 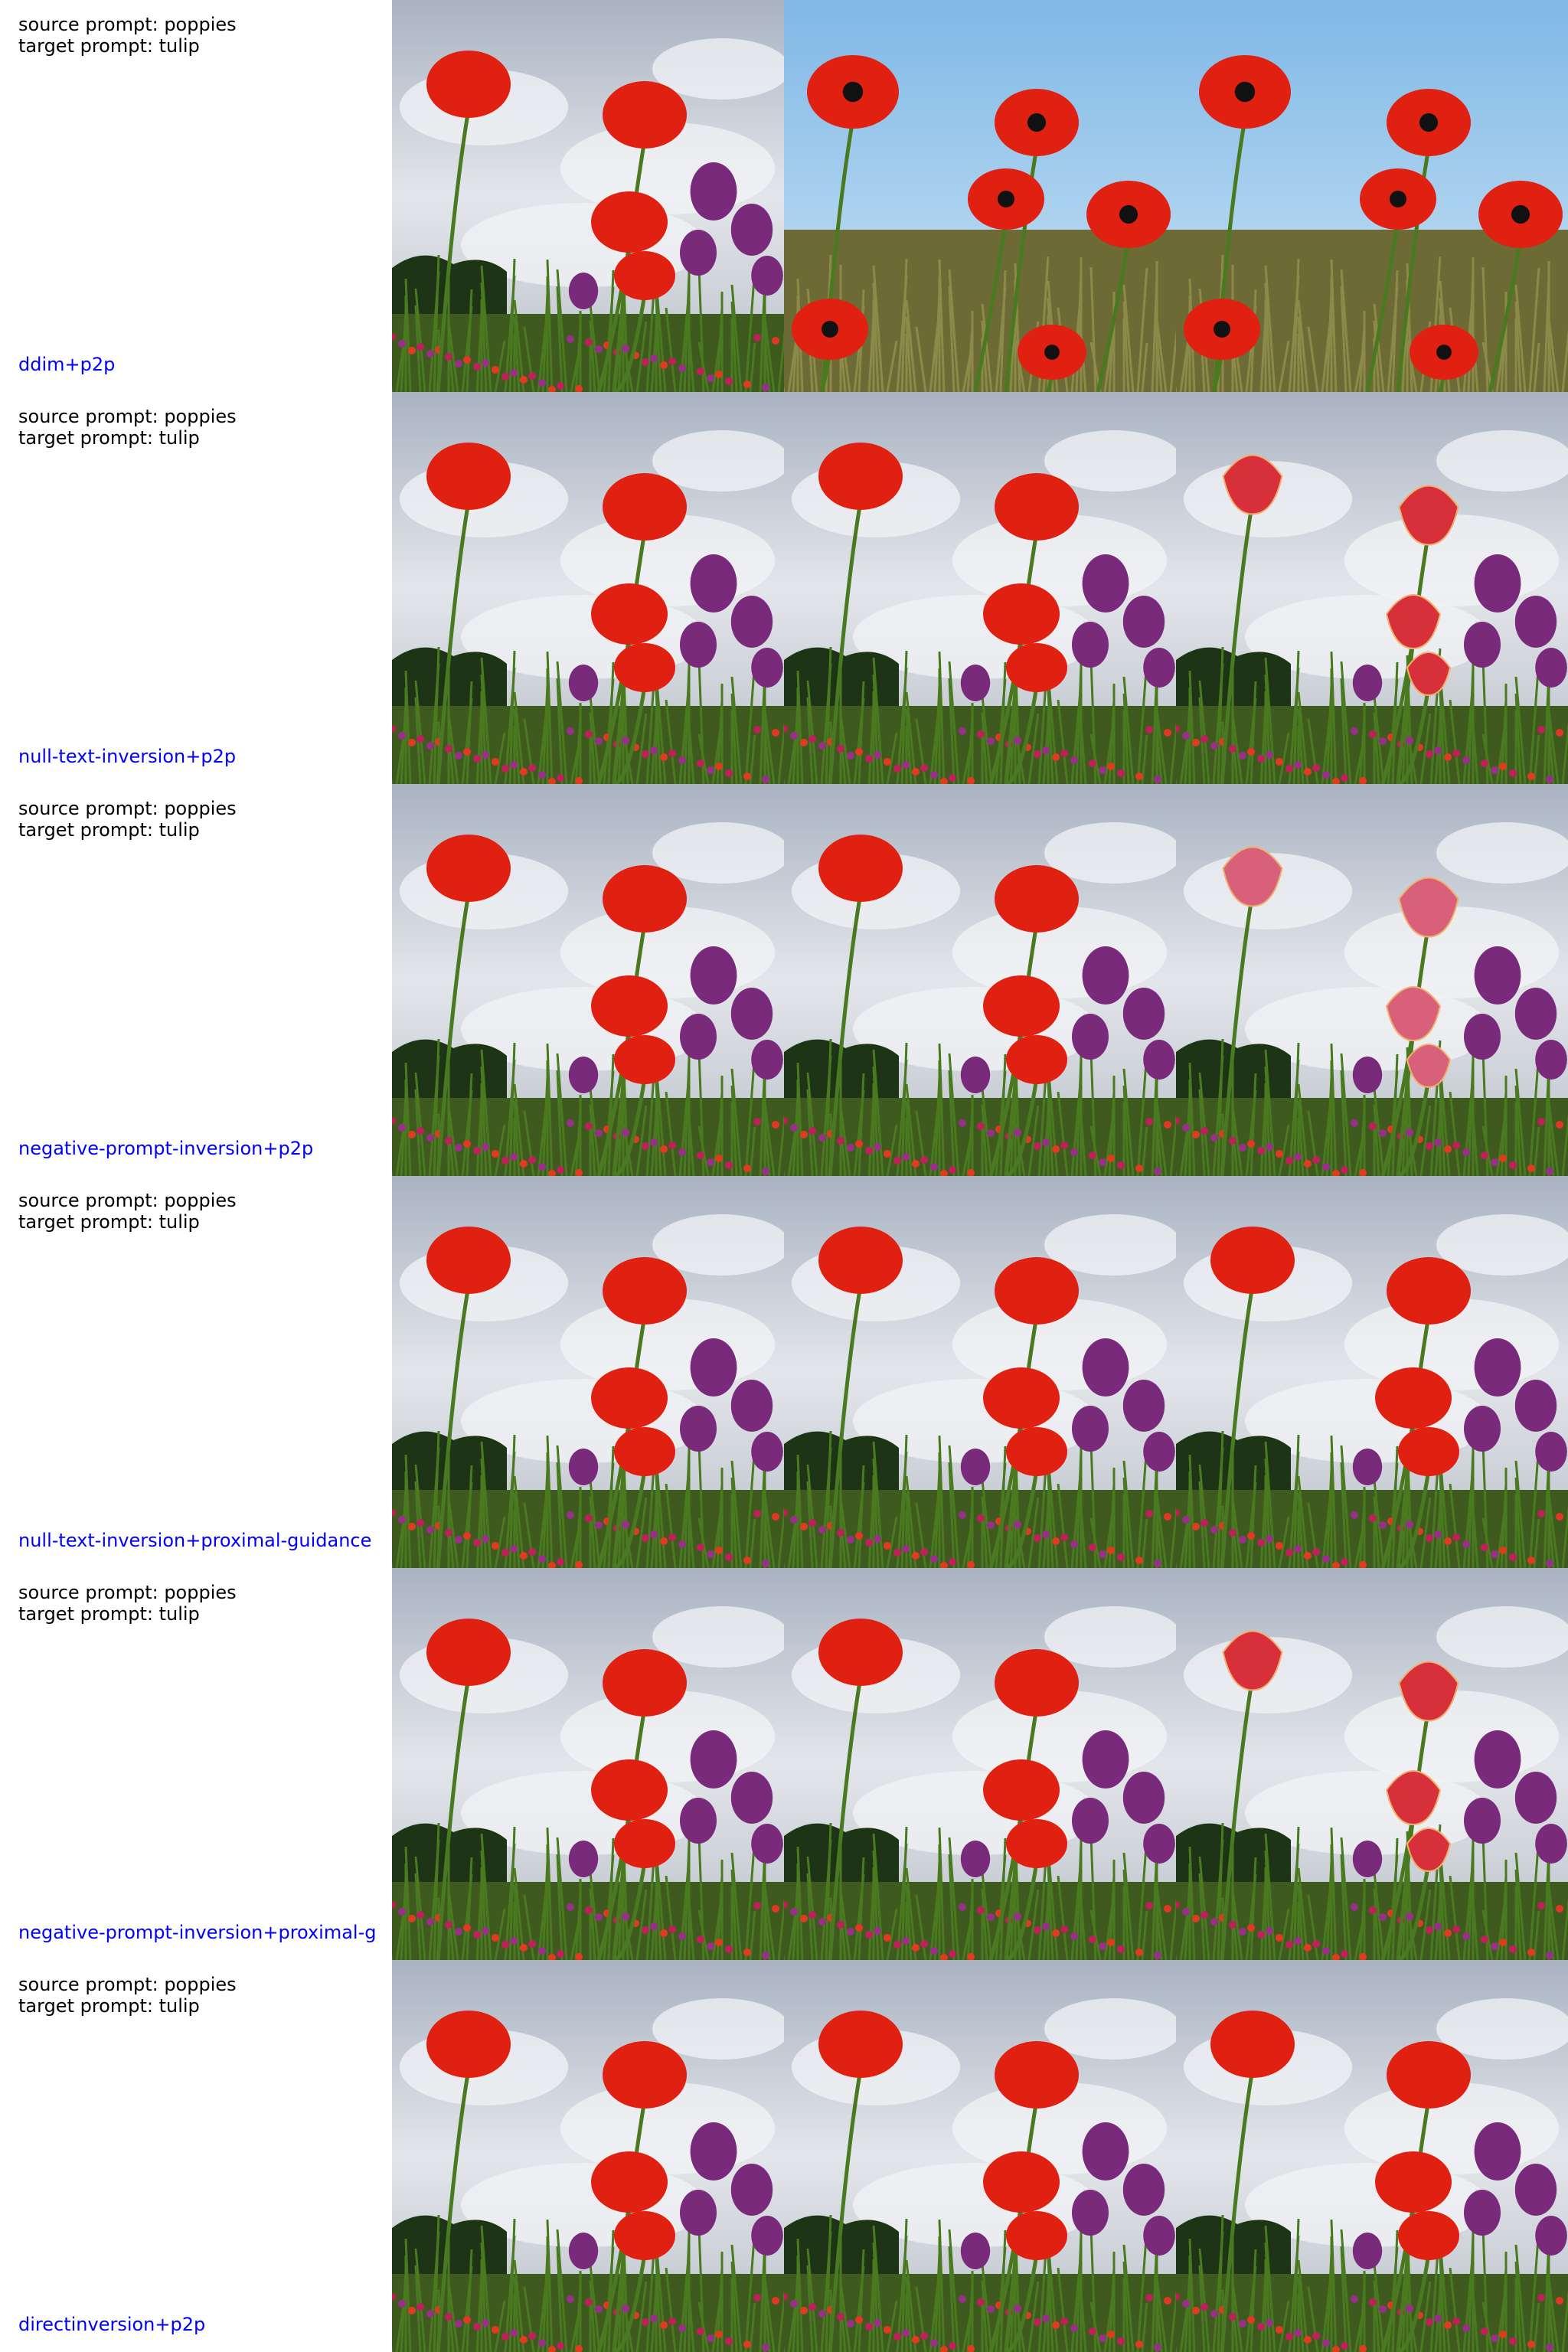 What do you see at coordinates (588, 980) in the screenshot?
I see `flower-field-picture` at bounding box center [588, 980].